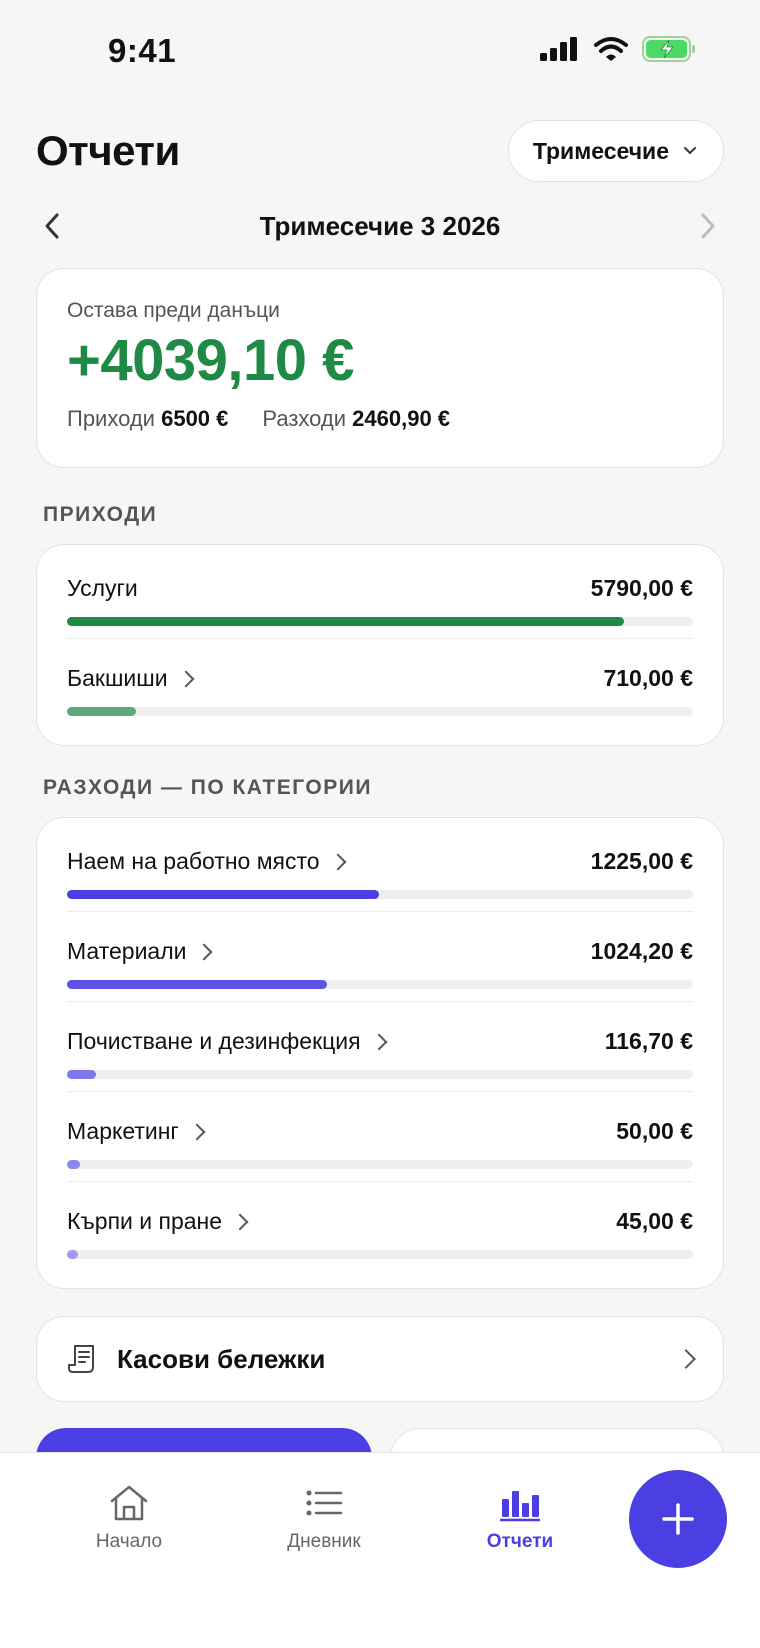 The width and height of the screenshot is (760, 1648). What do you see at coordinates (648, 1041) in the screenshot?
I see `expense-amount: 116,70 €` at bounding box center [648, 1041].